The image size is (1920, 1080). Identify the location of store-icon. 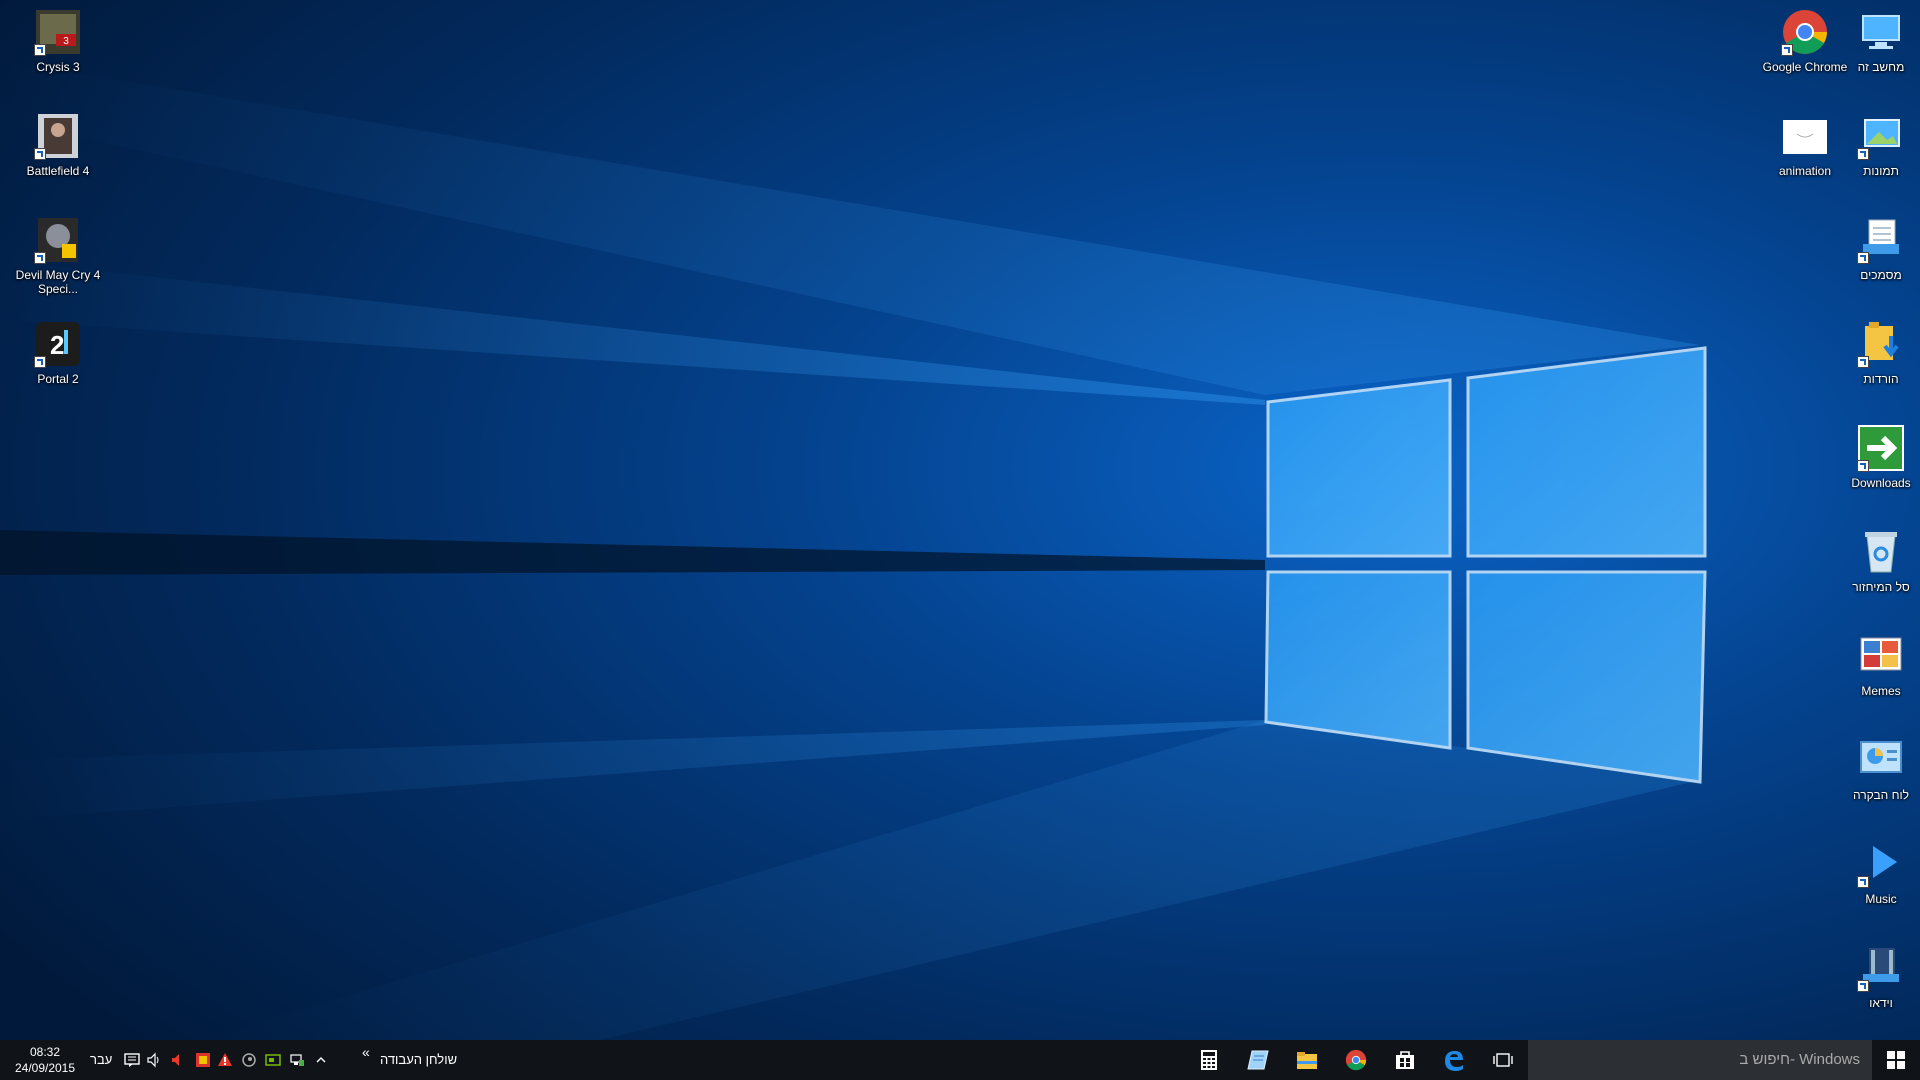
(1405, 1060).